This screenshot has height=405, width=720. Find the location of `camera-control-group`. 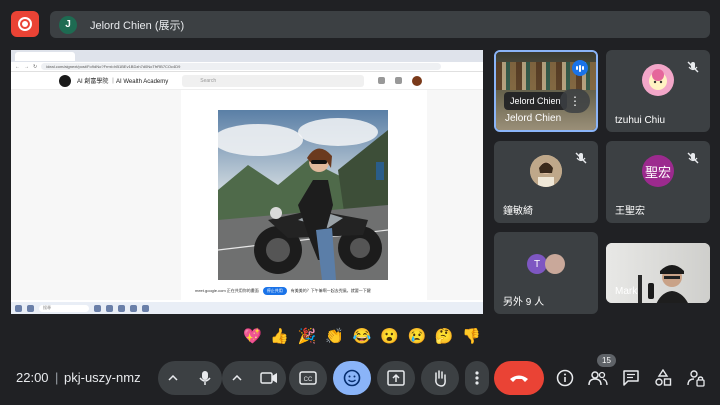

camera-control-group is located at coordinates (254, 378).